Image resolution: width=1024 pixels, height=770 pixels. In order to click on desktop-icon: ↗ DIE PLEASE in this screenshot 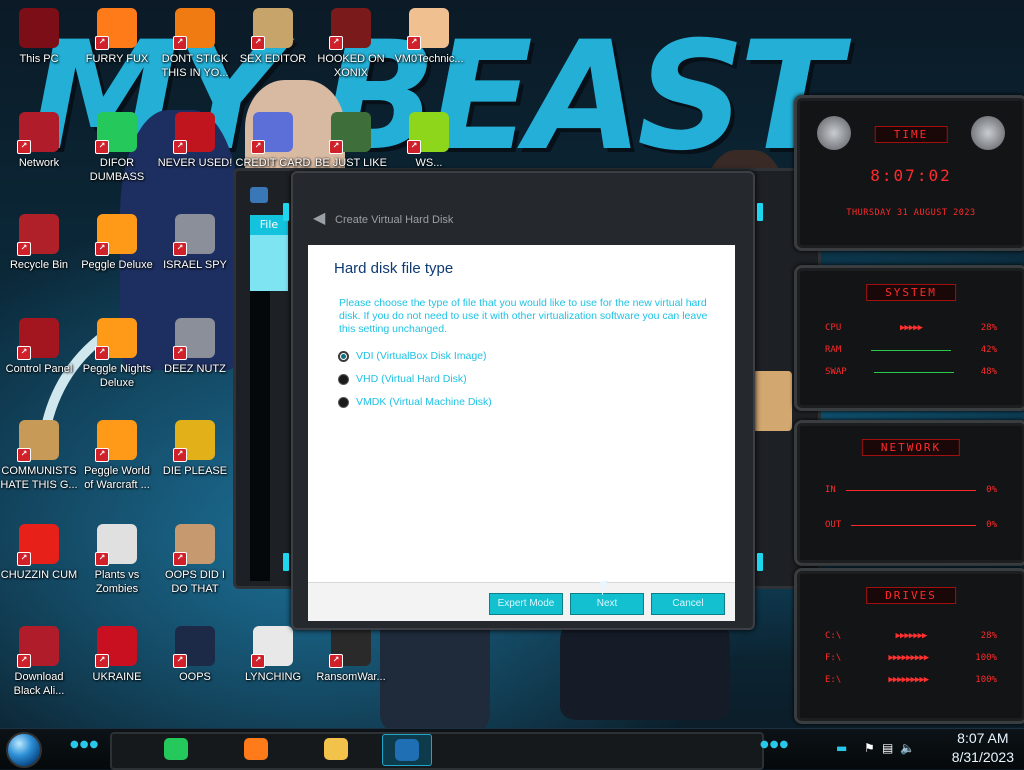, I will do `click(195, 449)`.